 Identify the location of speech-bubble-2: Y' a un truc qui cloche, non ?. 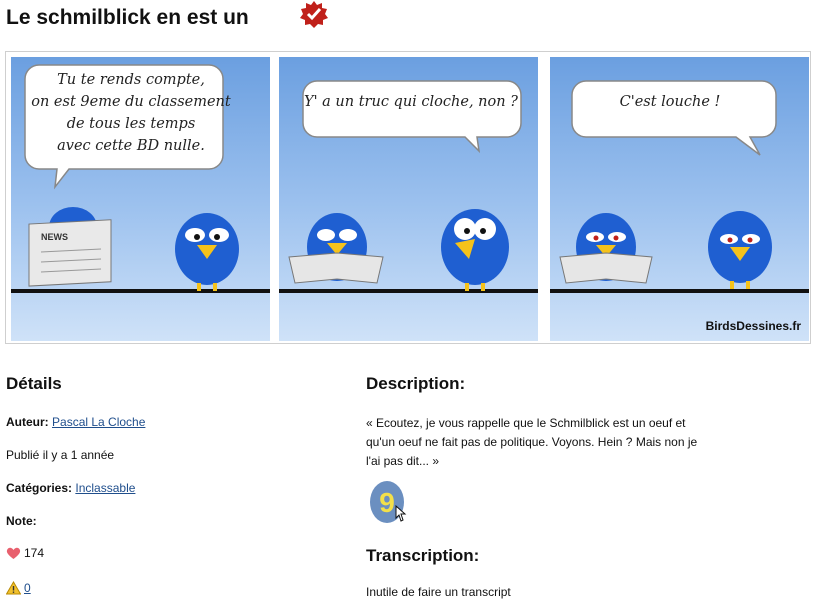
(411, 102).